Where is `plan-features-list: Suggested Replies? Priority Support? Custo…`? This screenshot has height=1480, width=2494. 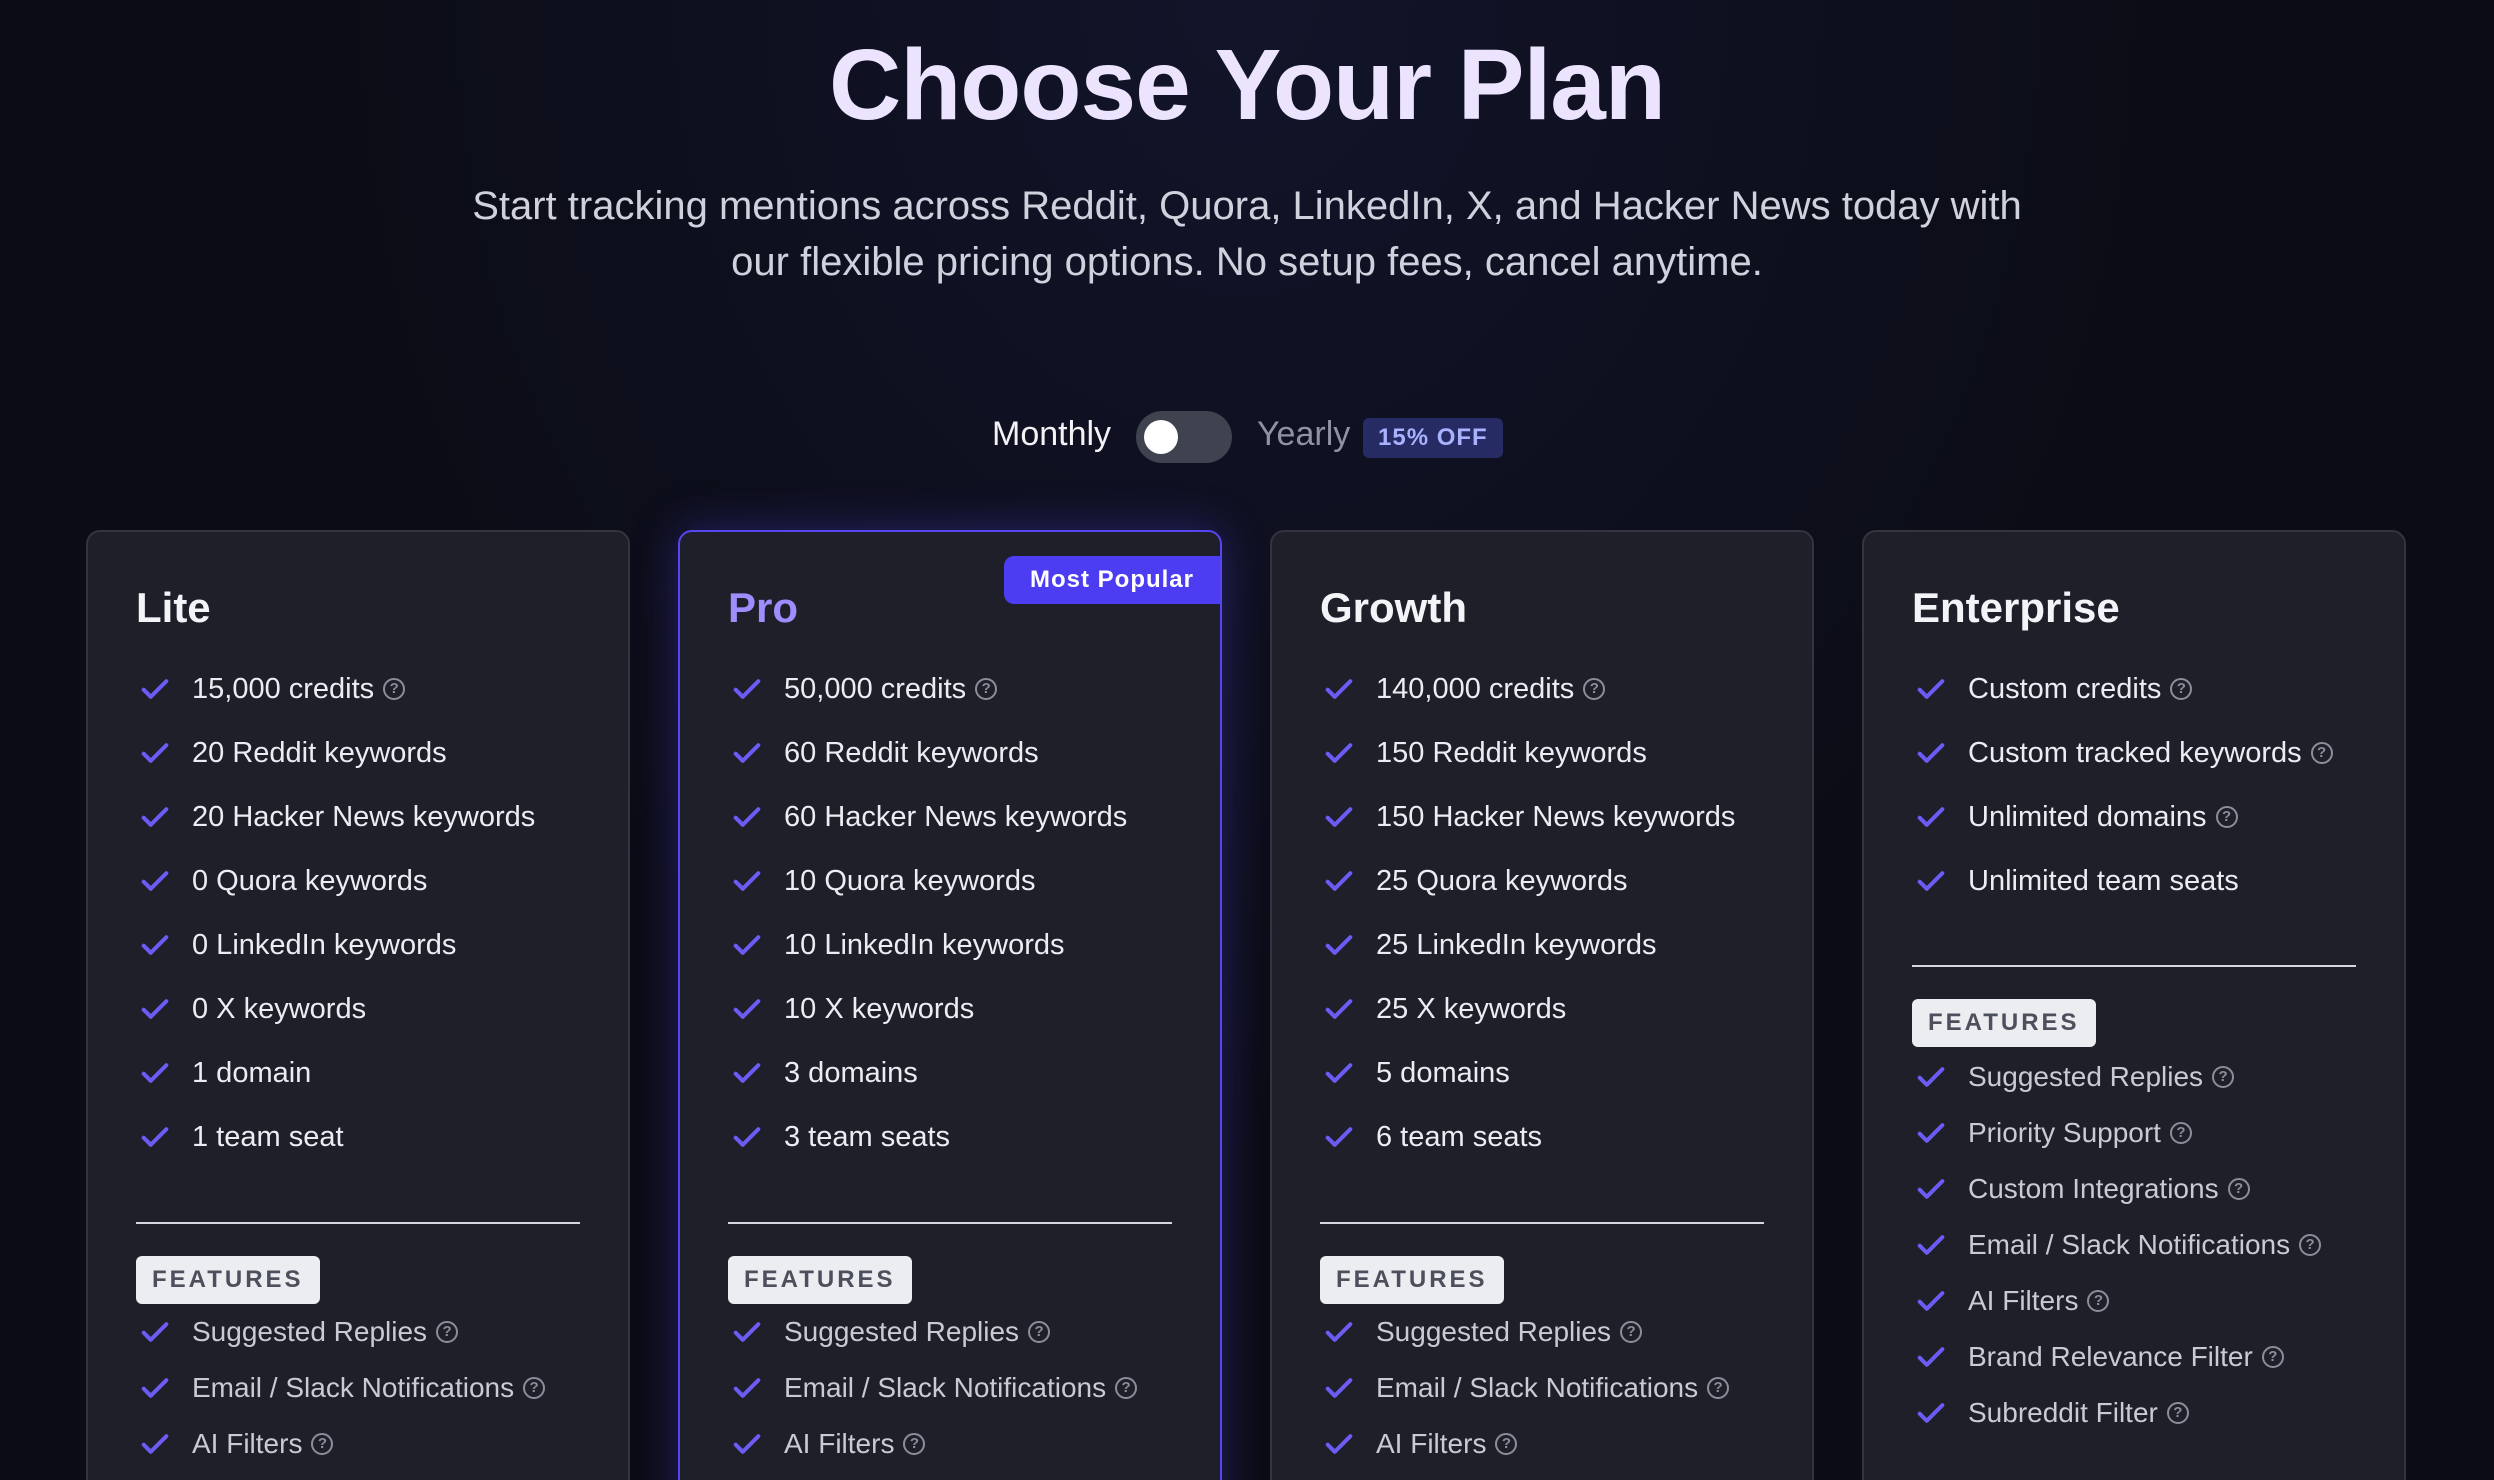
plan-features-list: Suggested Replies? Priority Support? Custo… is located at coordinates (2149, 1245).